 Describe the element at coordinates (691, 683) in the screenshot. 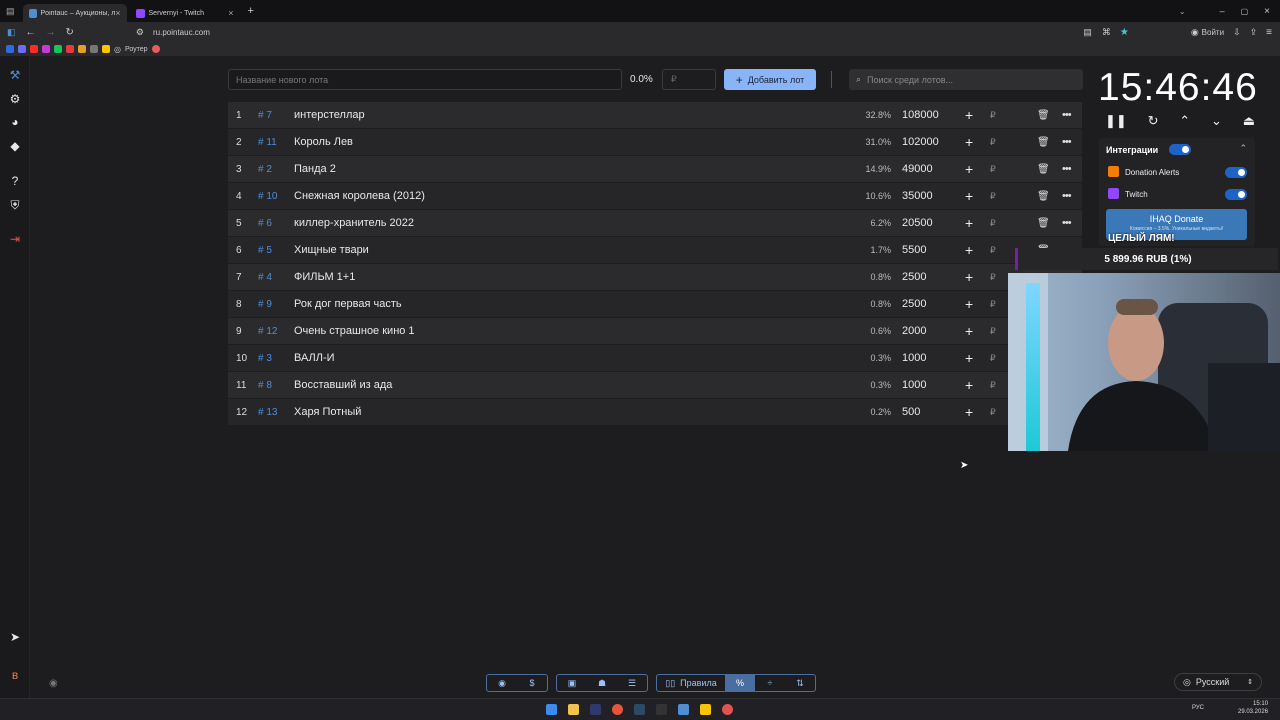

I see `rules-button: ▯▯ Правила` at that location.